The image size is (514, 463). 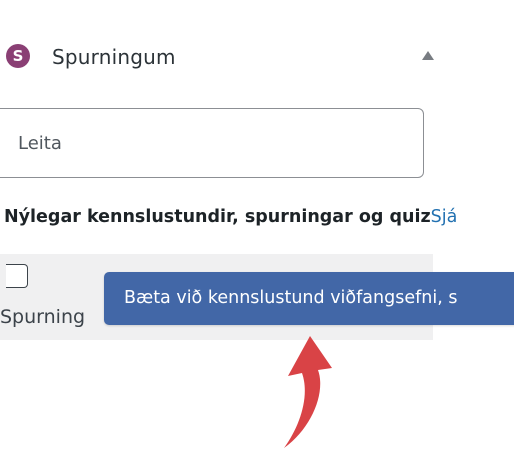 What do you see at coordinates (43, 317) in the screenshot?
I see `result-item-label: Spurning` at bounding box center [43, 317].